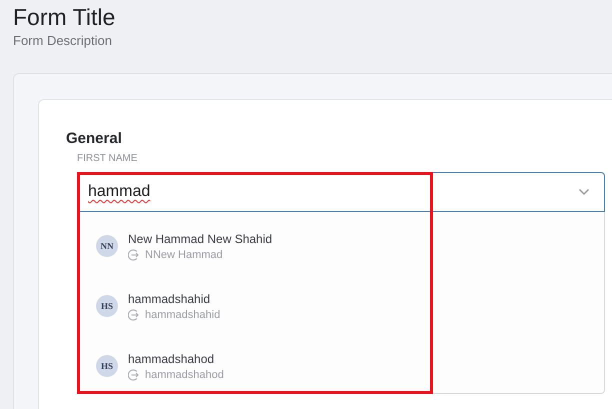 The width and height of the screenshot is (612, 409). What do you see at coordinates (64, 17) in the screenshot?
I see `form-title: Form Title` at bounding box center [64, 17].